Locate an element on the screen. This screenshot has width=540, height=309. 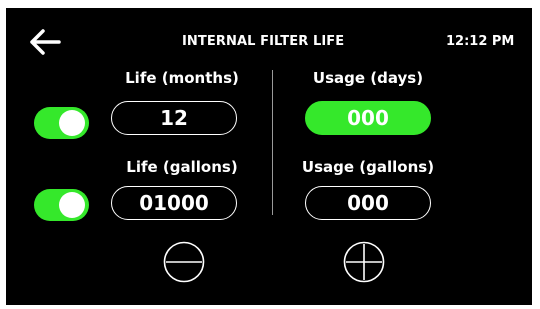
arrow-left-icon is located at coordinates (45, 42).